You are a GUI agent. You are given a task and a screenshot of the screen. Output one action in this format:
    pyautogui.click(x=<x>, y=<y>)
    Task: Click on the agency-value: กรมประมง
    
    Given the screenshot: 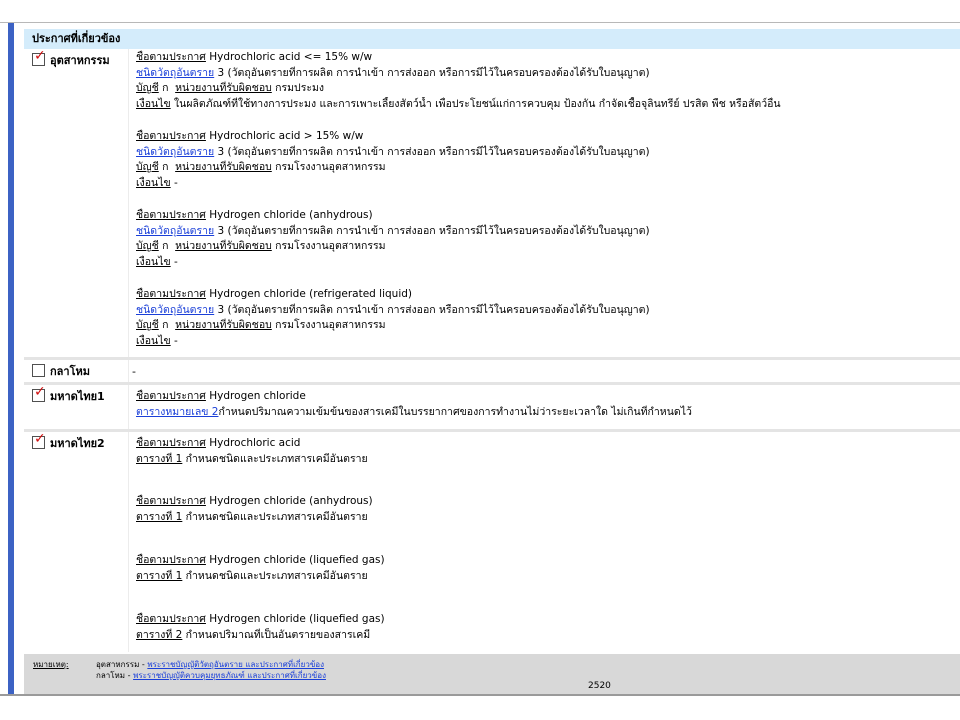 What is the action you would take?
    pyautogui.click(x=300, y=88)
    